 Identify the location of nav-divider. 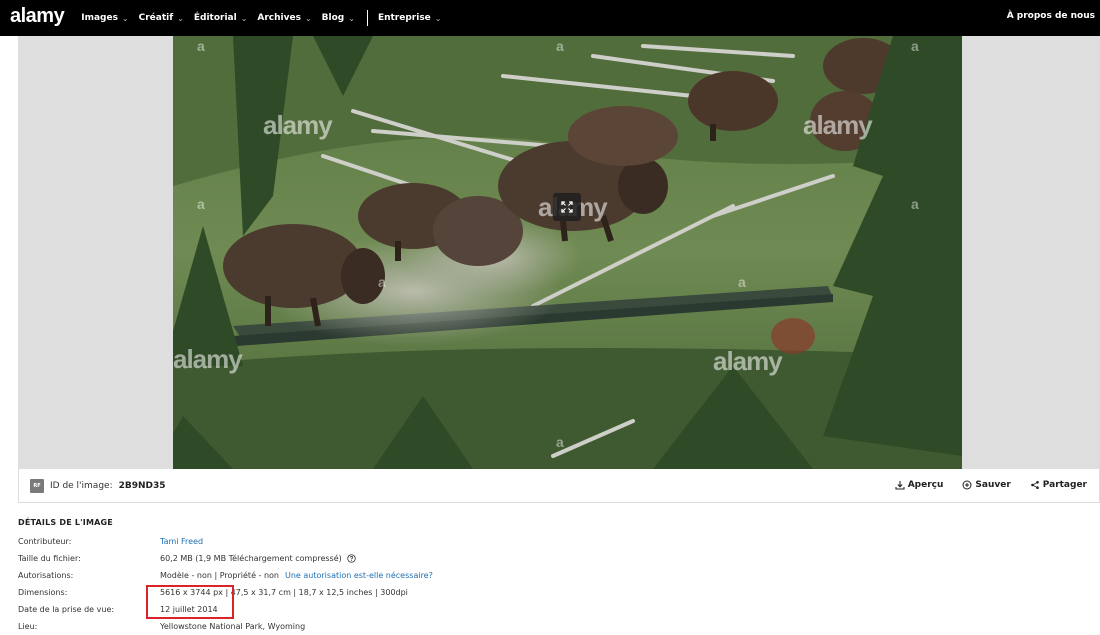
(367, 18).